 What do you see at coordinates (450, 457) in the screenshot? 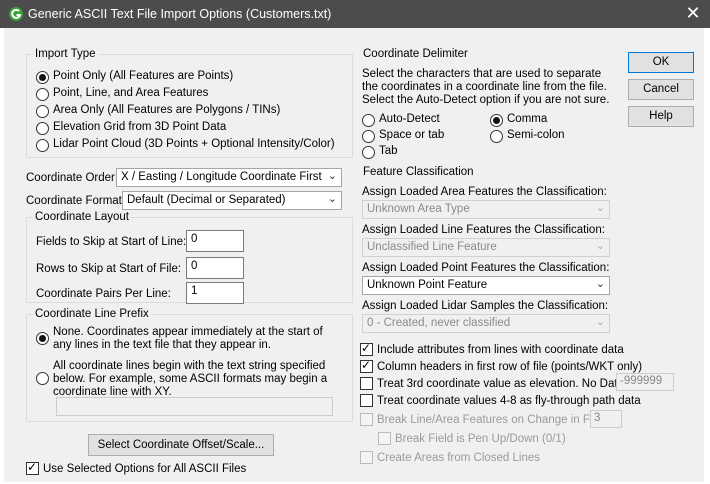
I see `create-areas-checkbox: Create Areas from Closed Lines` at bounding box center [450, 457].